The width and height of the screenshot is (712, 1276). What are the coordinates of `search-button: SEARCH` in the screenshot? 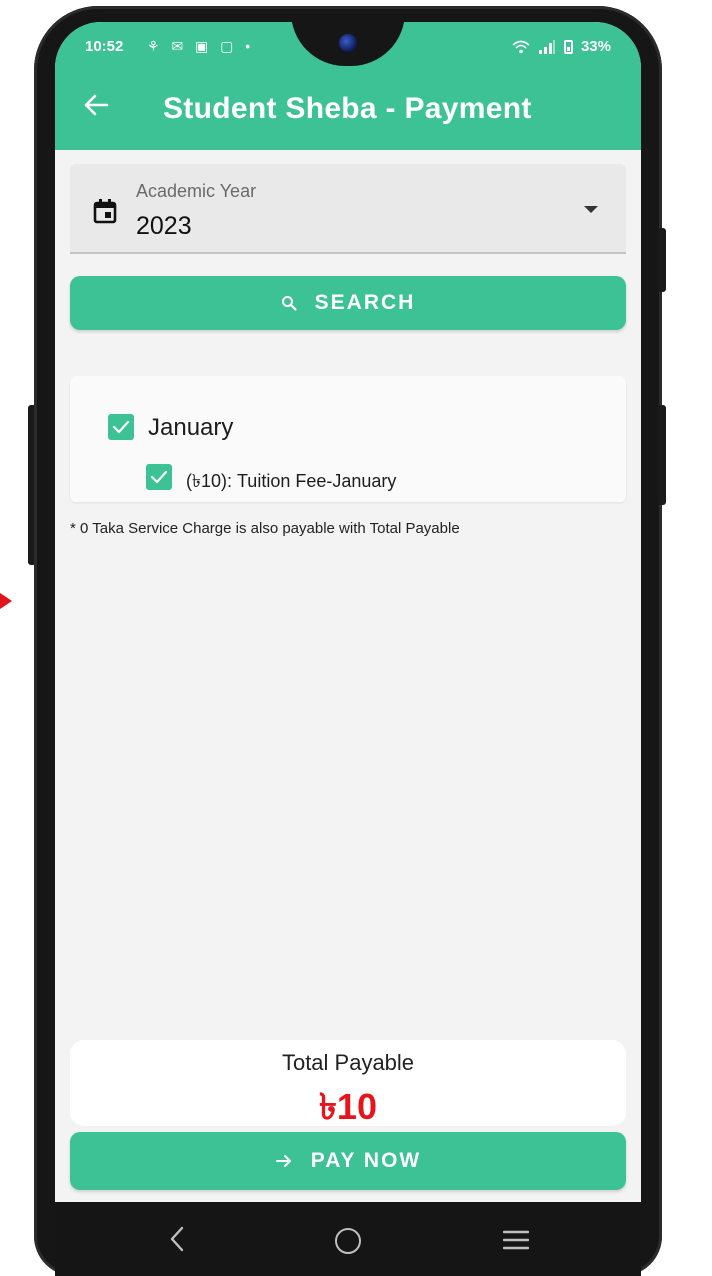 It's located at (348, 303).